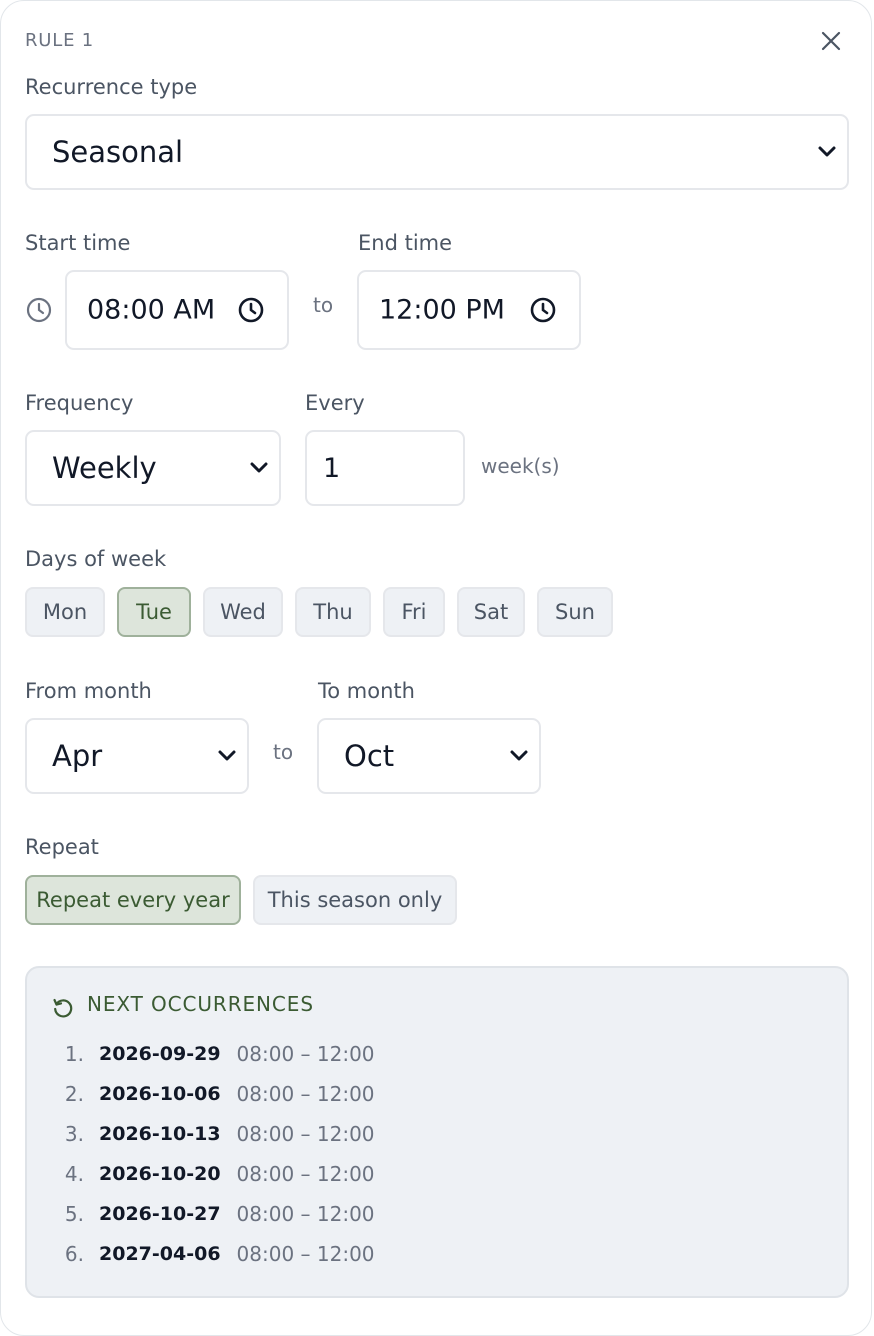 This screenshot has height=1336, width=874. What do you see at coordinates (160, 1094) in the screenshot?
I see `occurrence-date: 2026-10-06` at bounding box center [160, 1094].